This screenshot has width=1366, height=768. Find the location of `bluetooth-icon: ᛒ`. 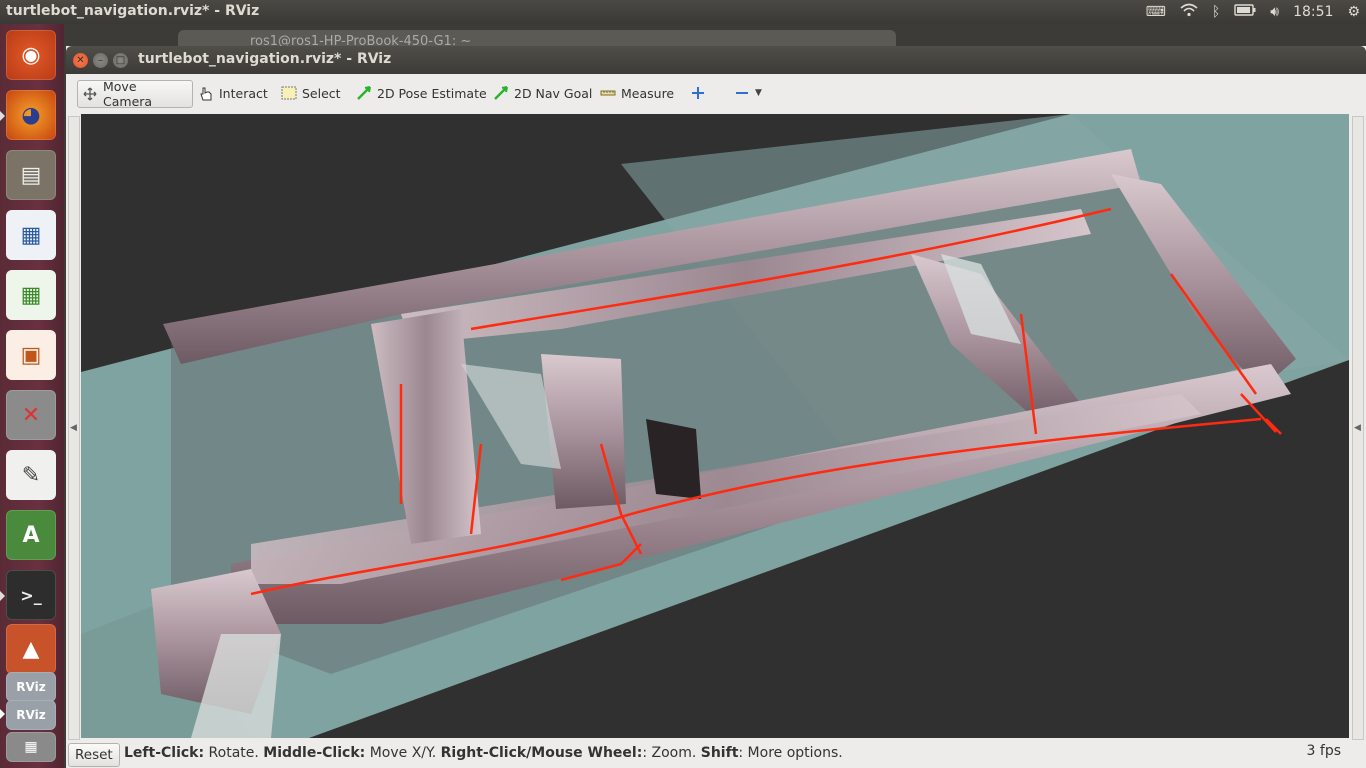

bluetooth-icon: ᛒ is located at coordinates (1216, 12).